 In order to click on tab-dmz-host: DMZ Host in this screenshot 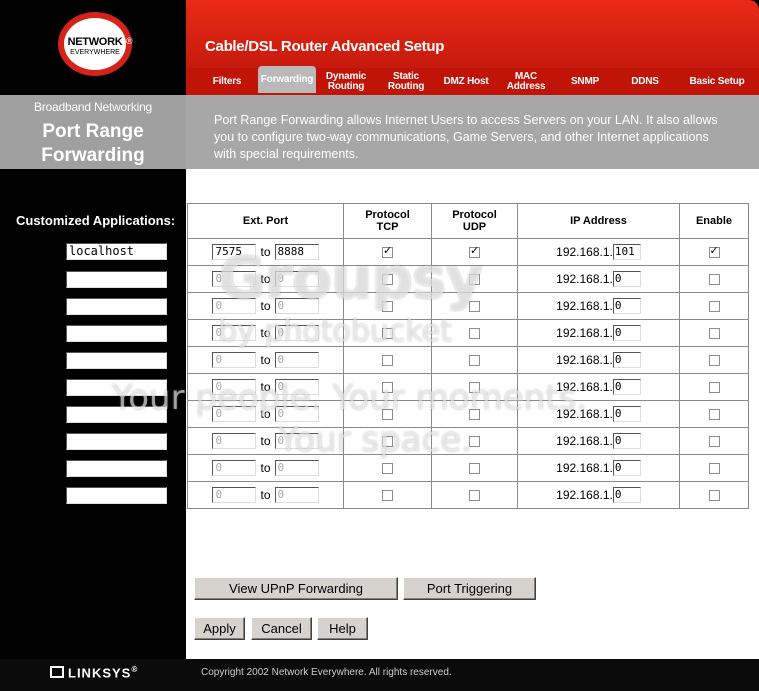, I will do `click(466, 81)`.